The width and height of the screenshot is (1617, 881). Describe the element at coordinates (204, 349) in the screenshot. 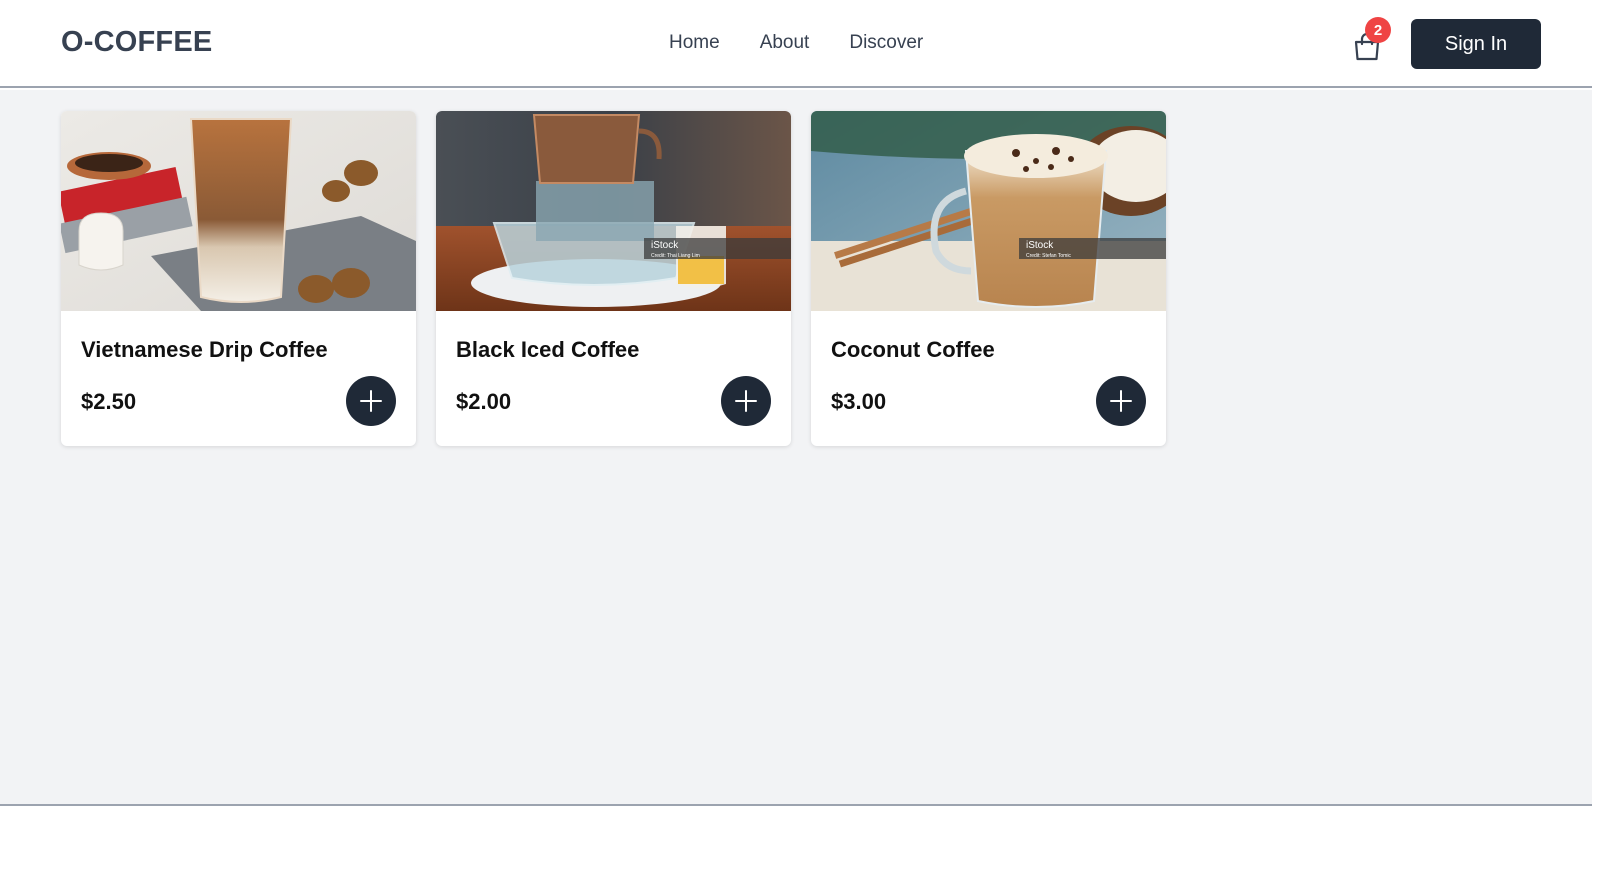

I see `product-name: Vietnamese Drip Coffee` at that location.